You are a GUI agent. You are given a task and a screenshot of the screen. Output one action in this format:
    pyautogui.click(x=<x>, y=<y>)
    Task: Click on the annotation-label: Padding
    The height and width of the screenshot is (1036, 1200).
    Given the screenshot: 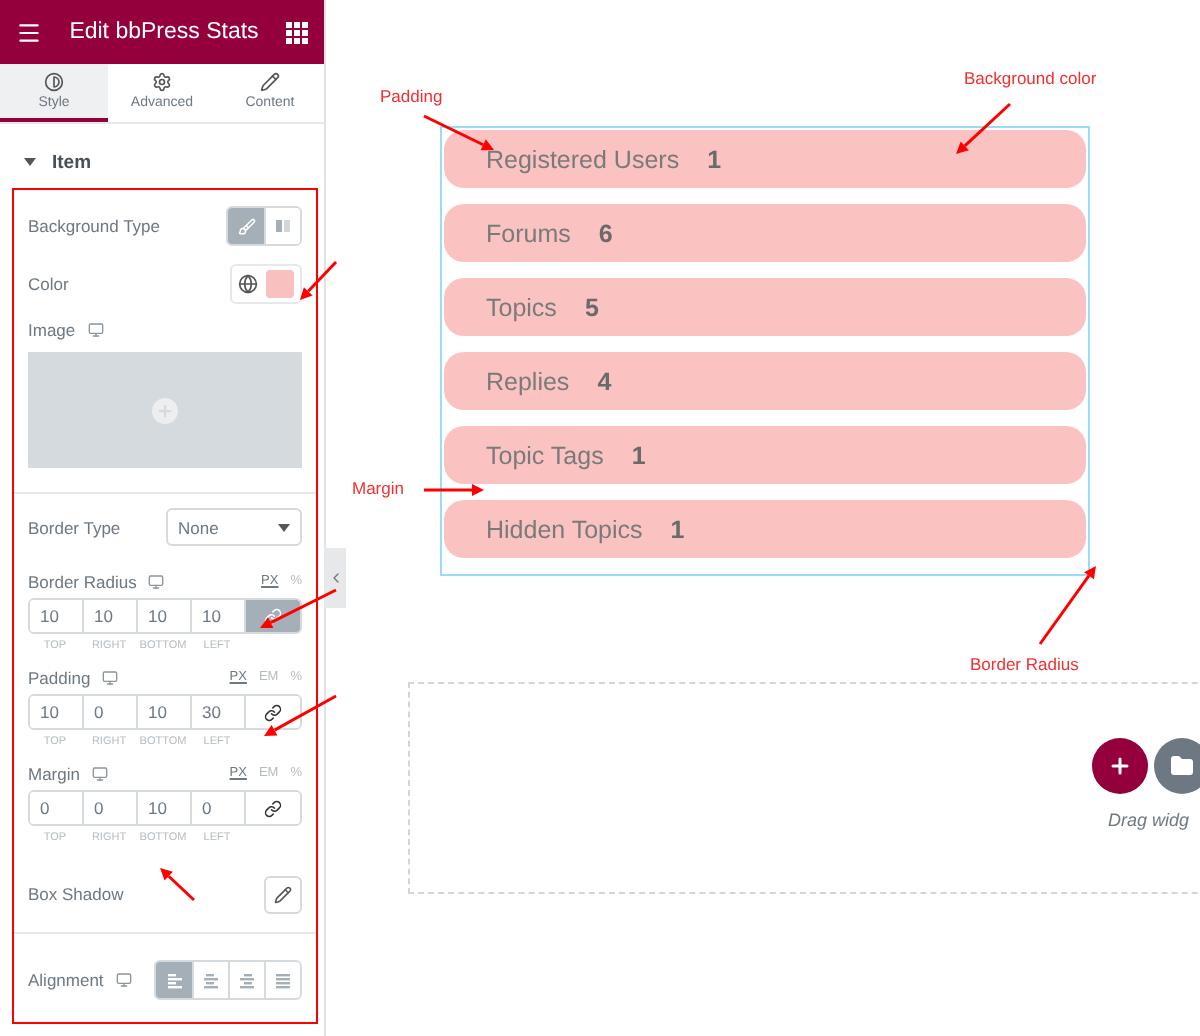 What is the action you would take?
    pyautogui.click(x=411, y=96)
    